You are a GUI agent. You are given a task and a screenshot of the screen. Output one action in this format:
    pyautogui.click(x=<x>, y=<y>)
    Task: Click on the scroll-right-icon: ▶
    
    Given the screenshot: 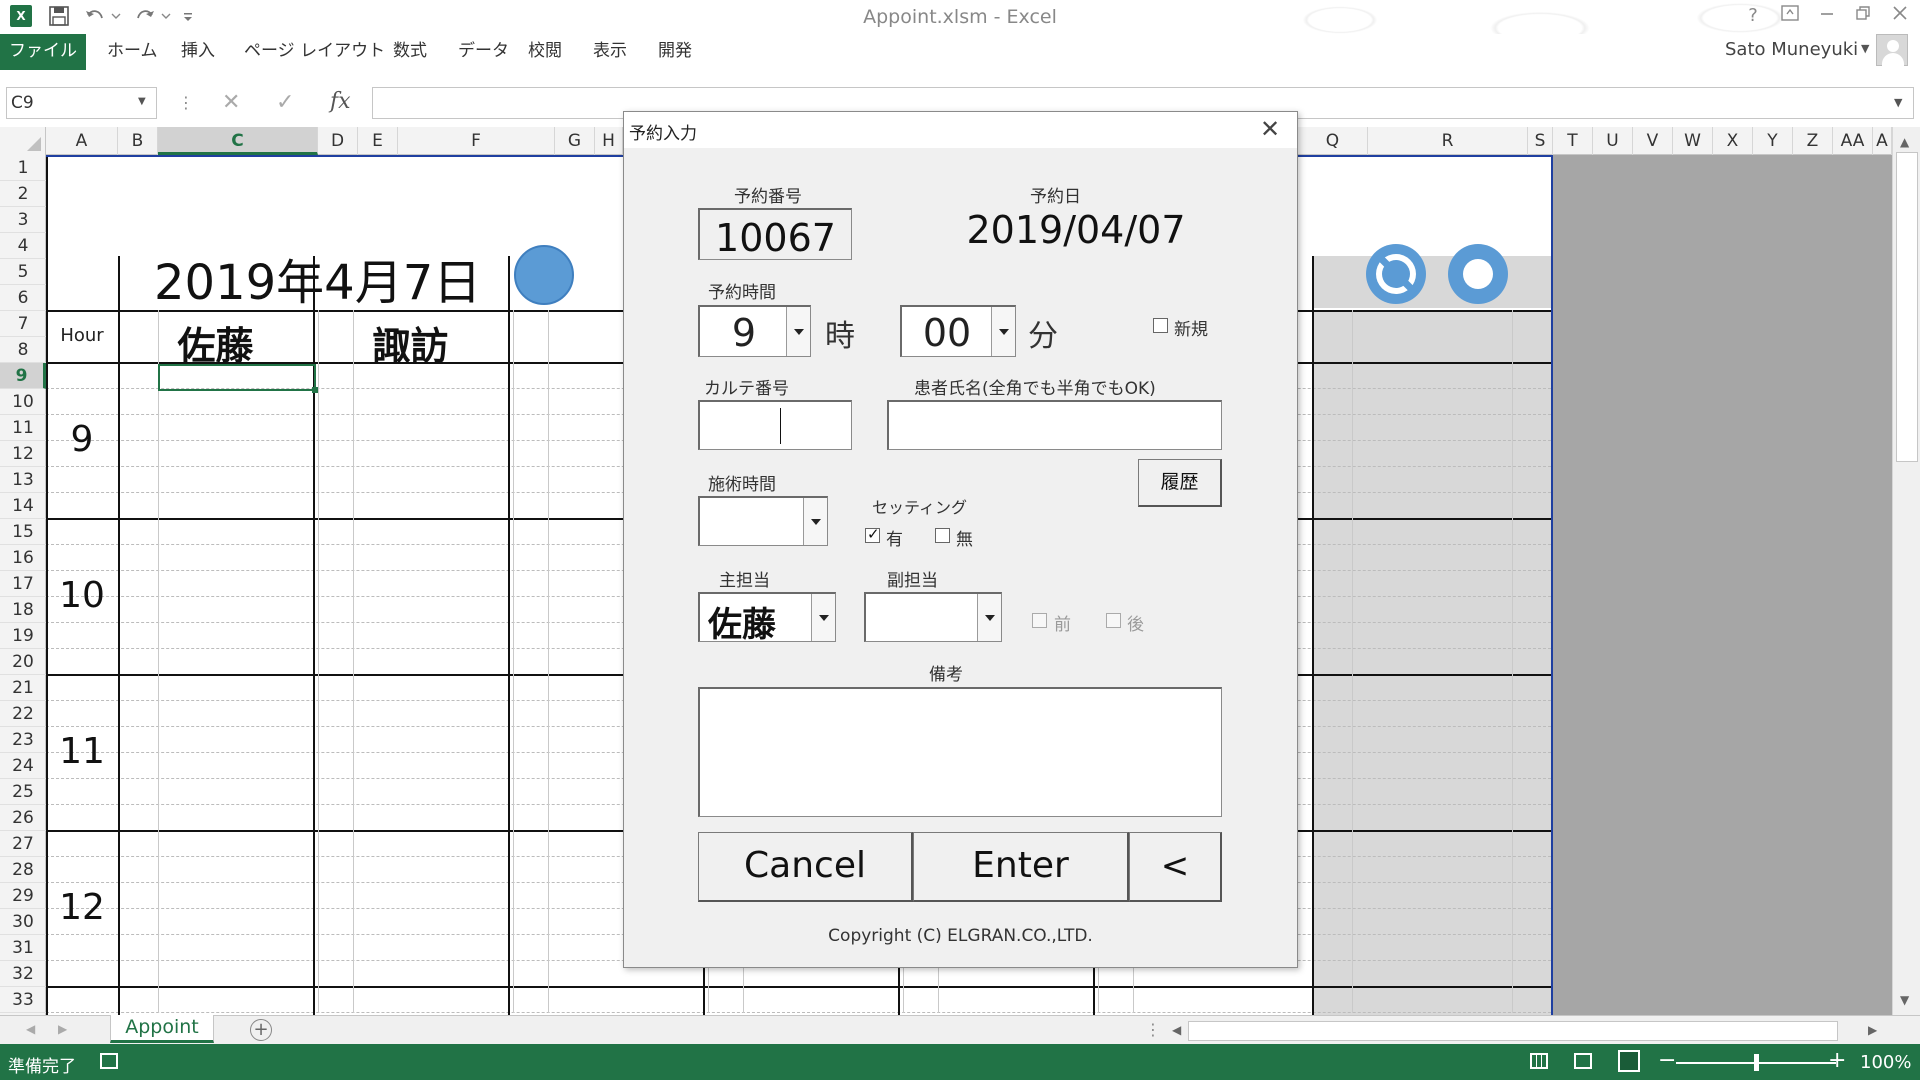 What is the action you would take?
    pyautogui.click(x=1872, y=1030)
    